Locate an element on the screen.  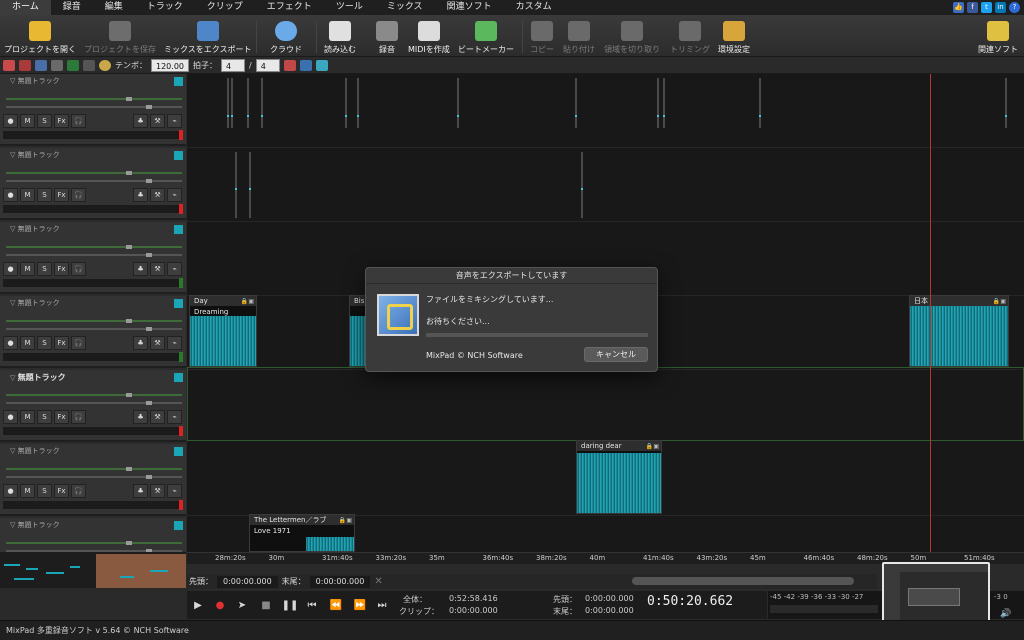
menu-track: トラック is located at coordinates (165, 7).